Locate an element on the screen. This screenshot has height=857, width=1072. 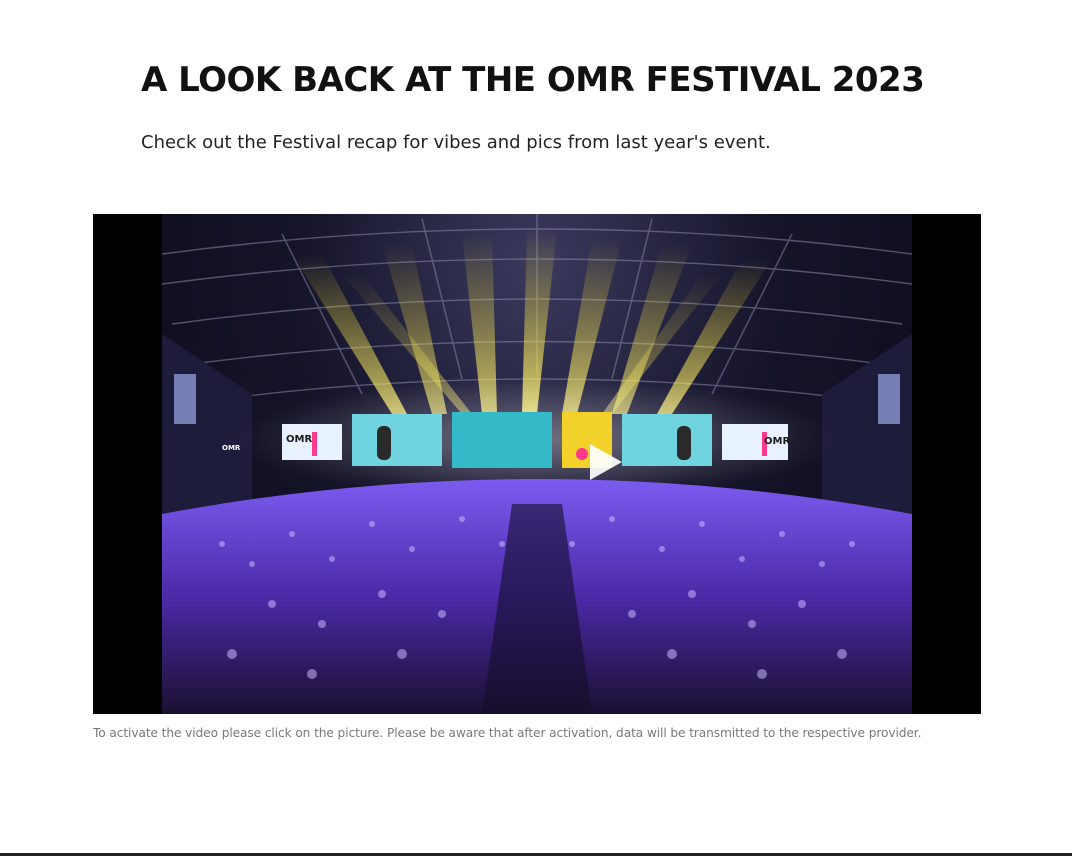
bottom-divider is located at coordinates (536, 854).